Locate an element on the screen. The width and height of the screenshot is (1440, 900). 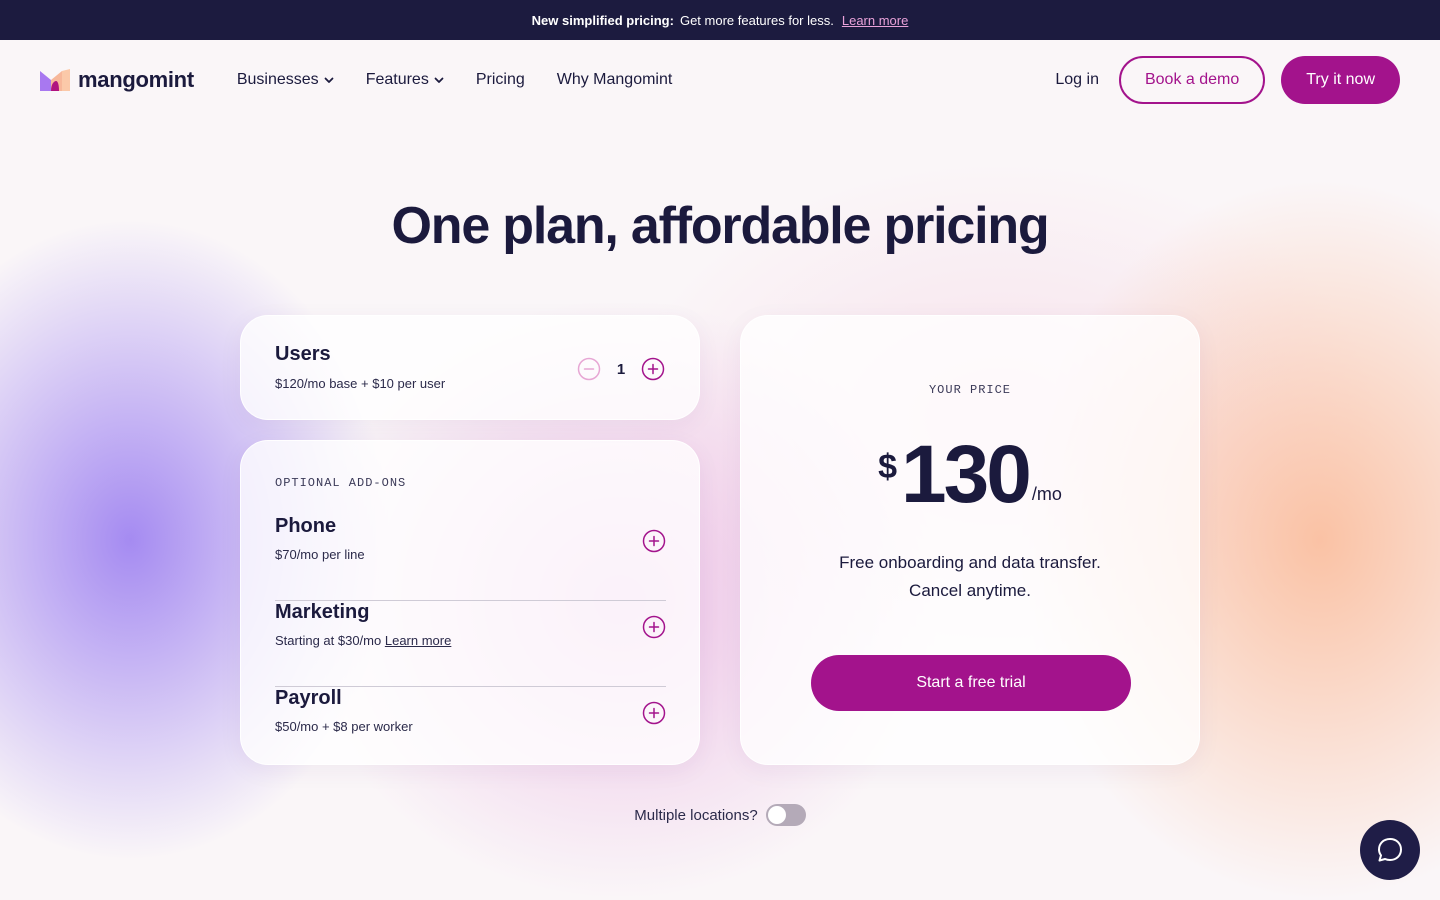
price-period: /mo is located at coordinates (1046, 494).